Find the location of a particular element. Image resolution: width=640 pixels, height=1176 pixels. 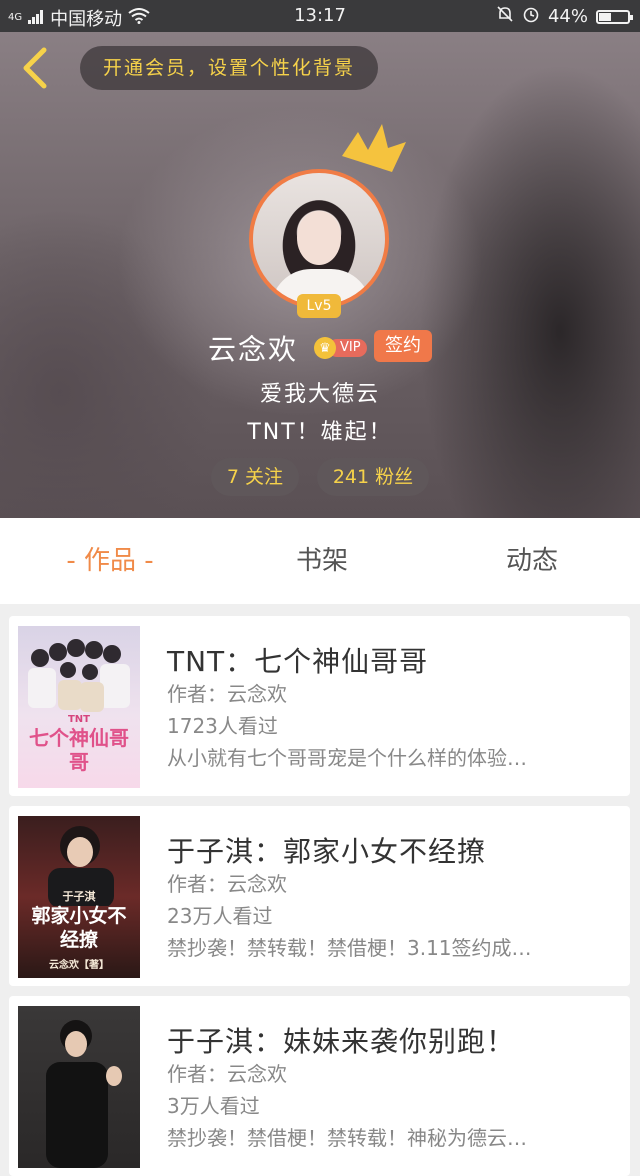

signed-badge: 签约 is located at coordinates (403, 346).